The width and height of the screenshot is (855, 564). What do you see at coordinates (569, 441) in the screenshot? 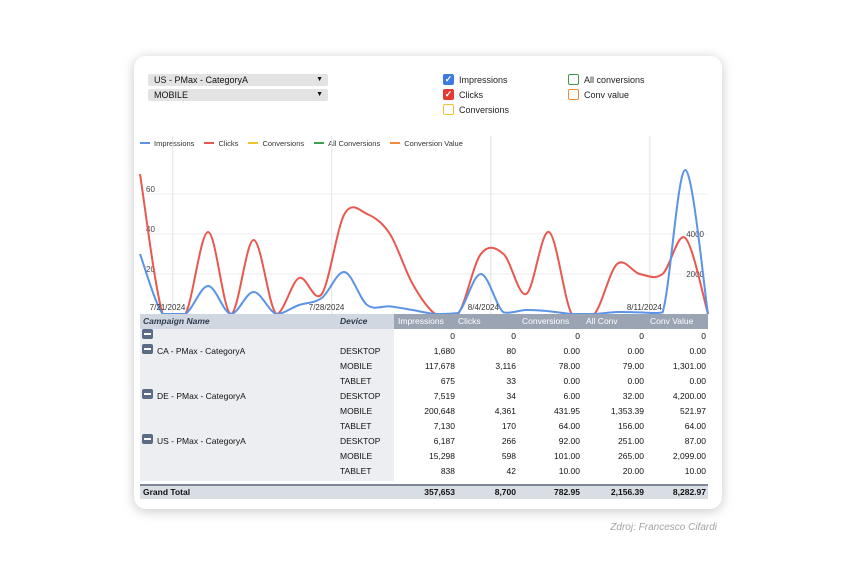
I see `cell-conversions: 92.00` at bounding box center [569, 441].